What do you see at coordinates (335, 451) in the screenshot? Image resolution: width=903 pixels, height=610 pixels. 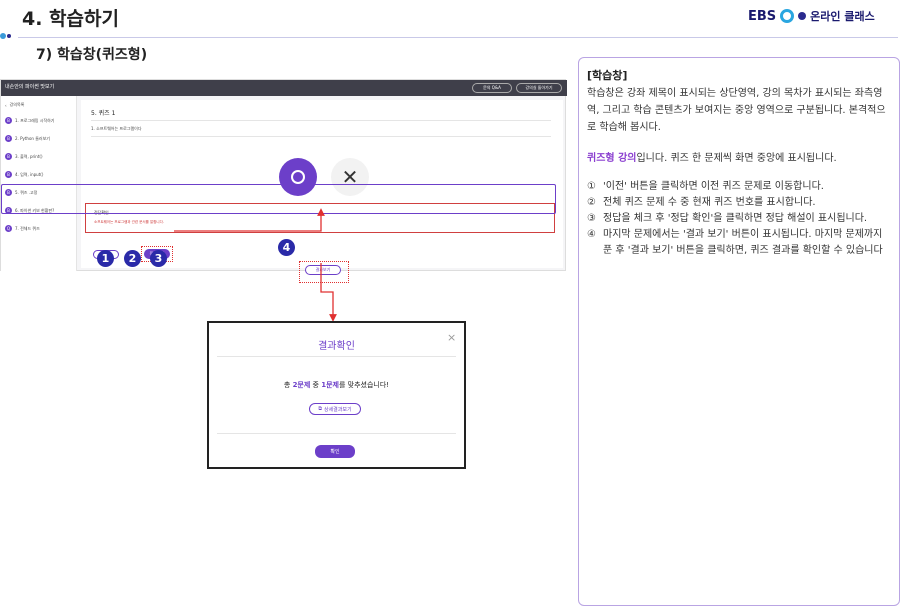 I see `confirm-button: 확인` at bounding box center [335, 451].